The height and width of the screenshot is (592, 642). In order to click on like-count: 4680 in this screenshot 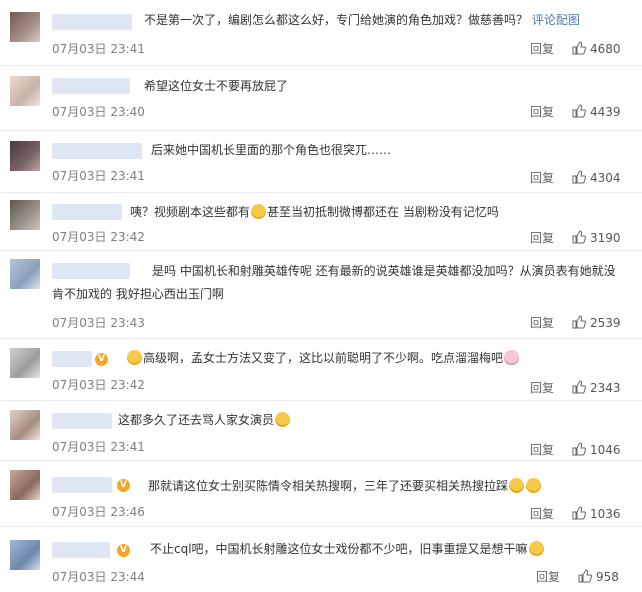, I will do `click(605, 49)`.